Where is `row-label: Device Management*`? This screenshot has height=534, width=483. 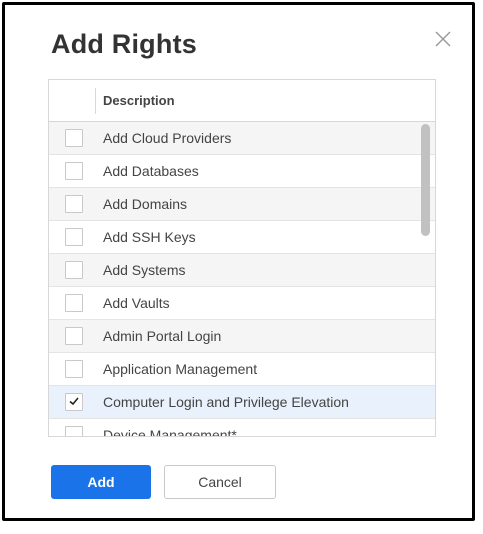
row-label: Device Management* is located at coordinates (170, 432).